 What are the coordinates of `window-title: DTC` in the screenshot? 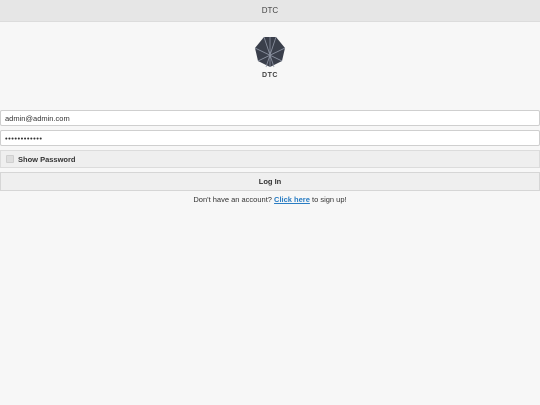 It's located at (270, 10).